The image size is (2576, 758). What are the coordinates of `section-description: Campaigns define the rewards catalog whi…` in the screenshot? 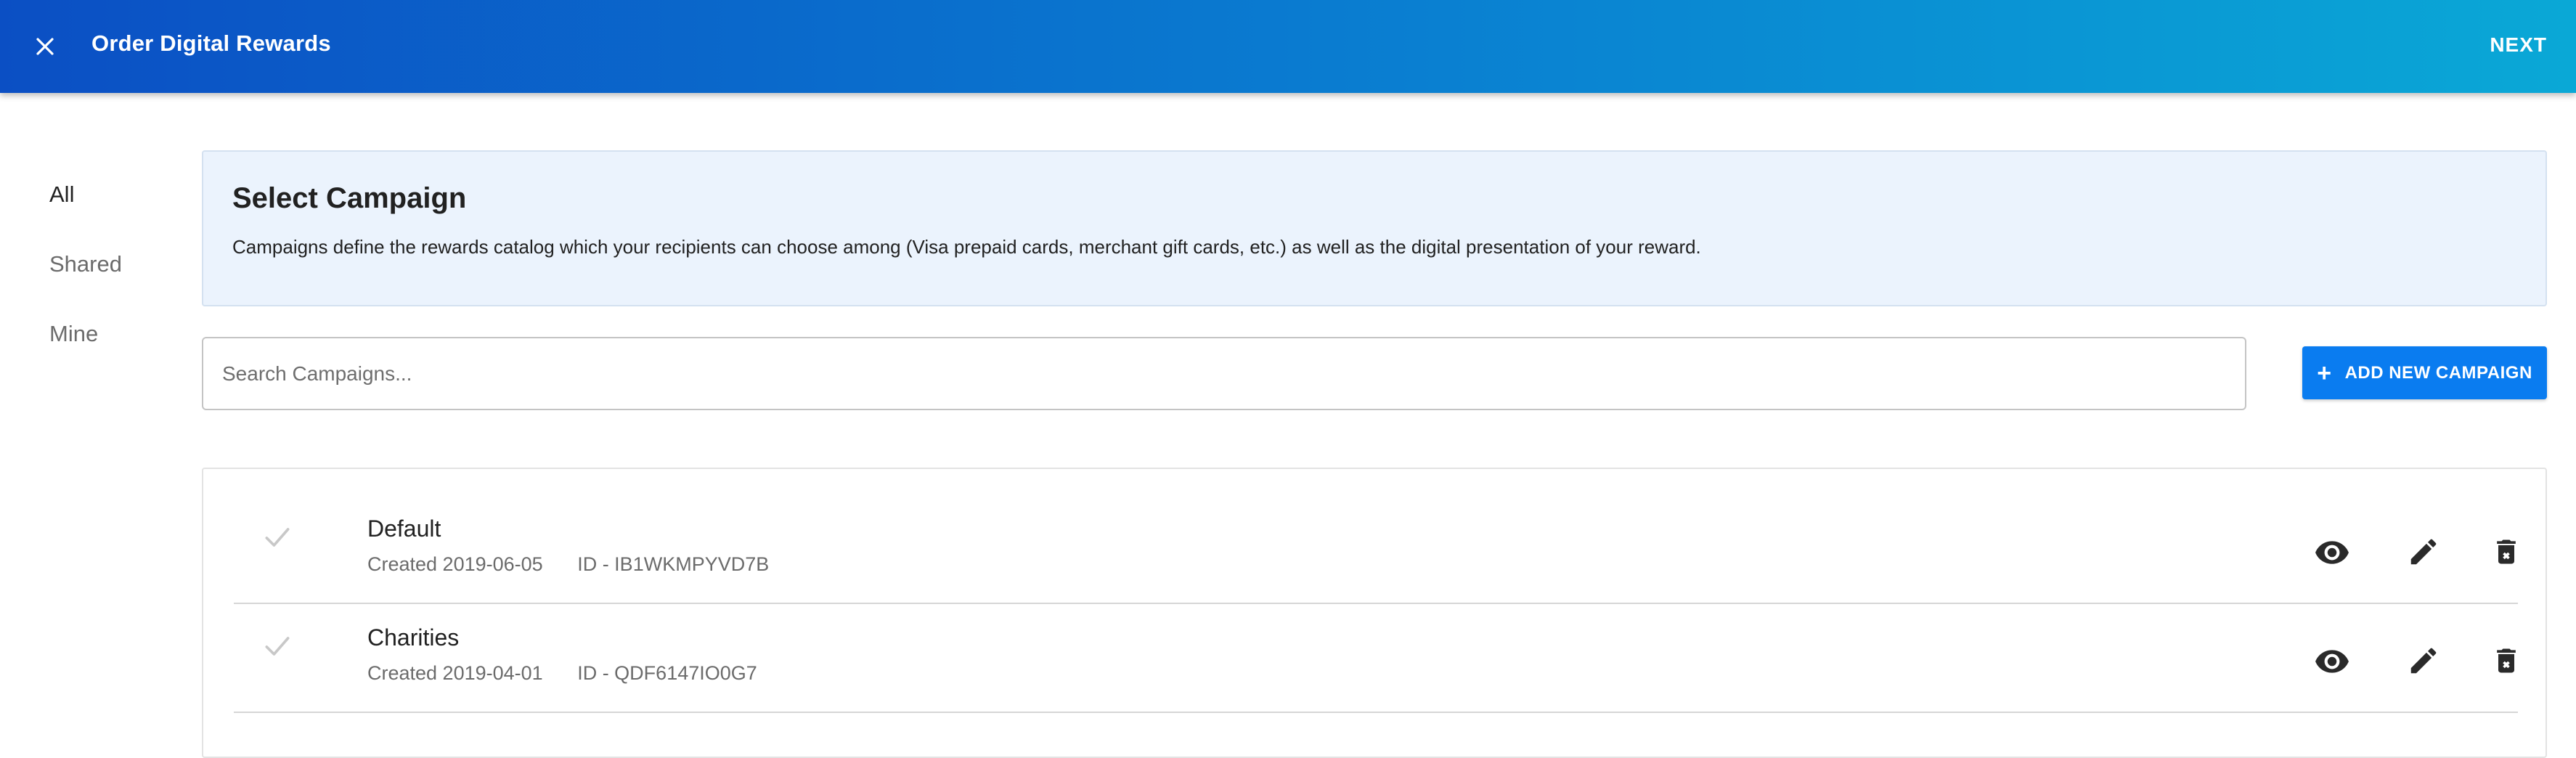 It's located at (966, 247).